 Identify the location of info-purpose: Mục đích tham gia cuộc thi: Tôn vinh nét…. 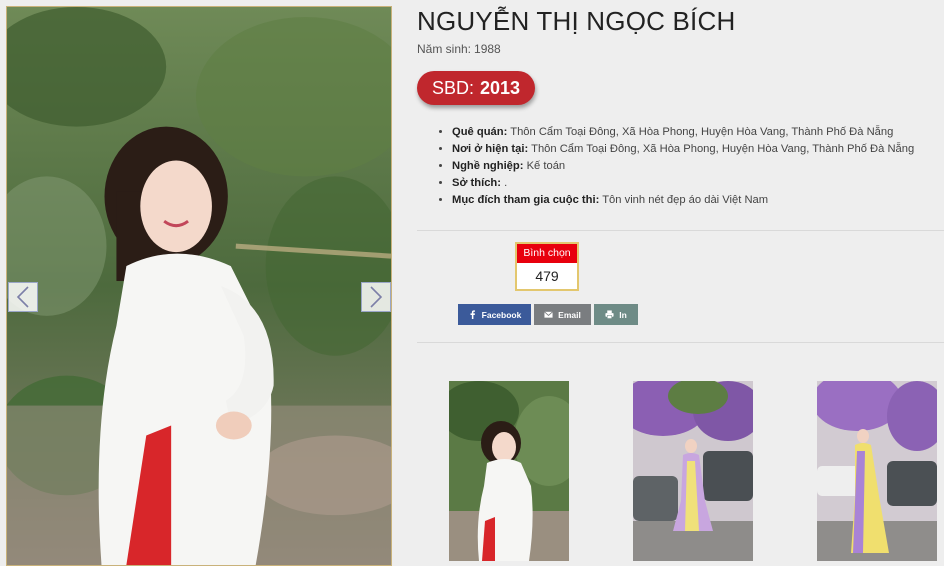
(683, 200).